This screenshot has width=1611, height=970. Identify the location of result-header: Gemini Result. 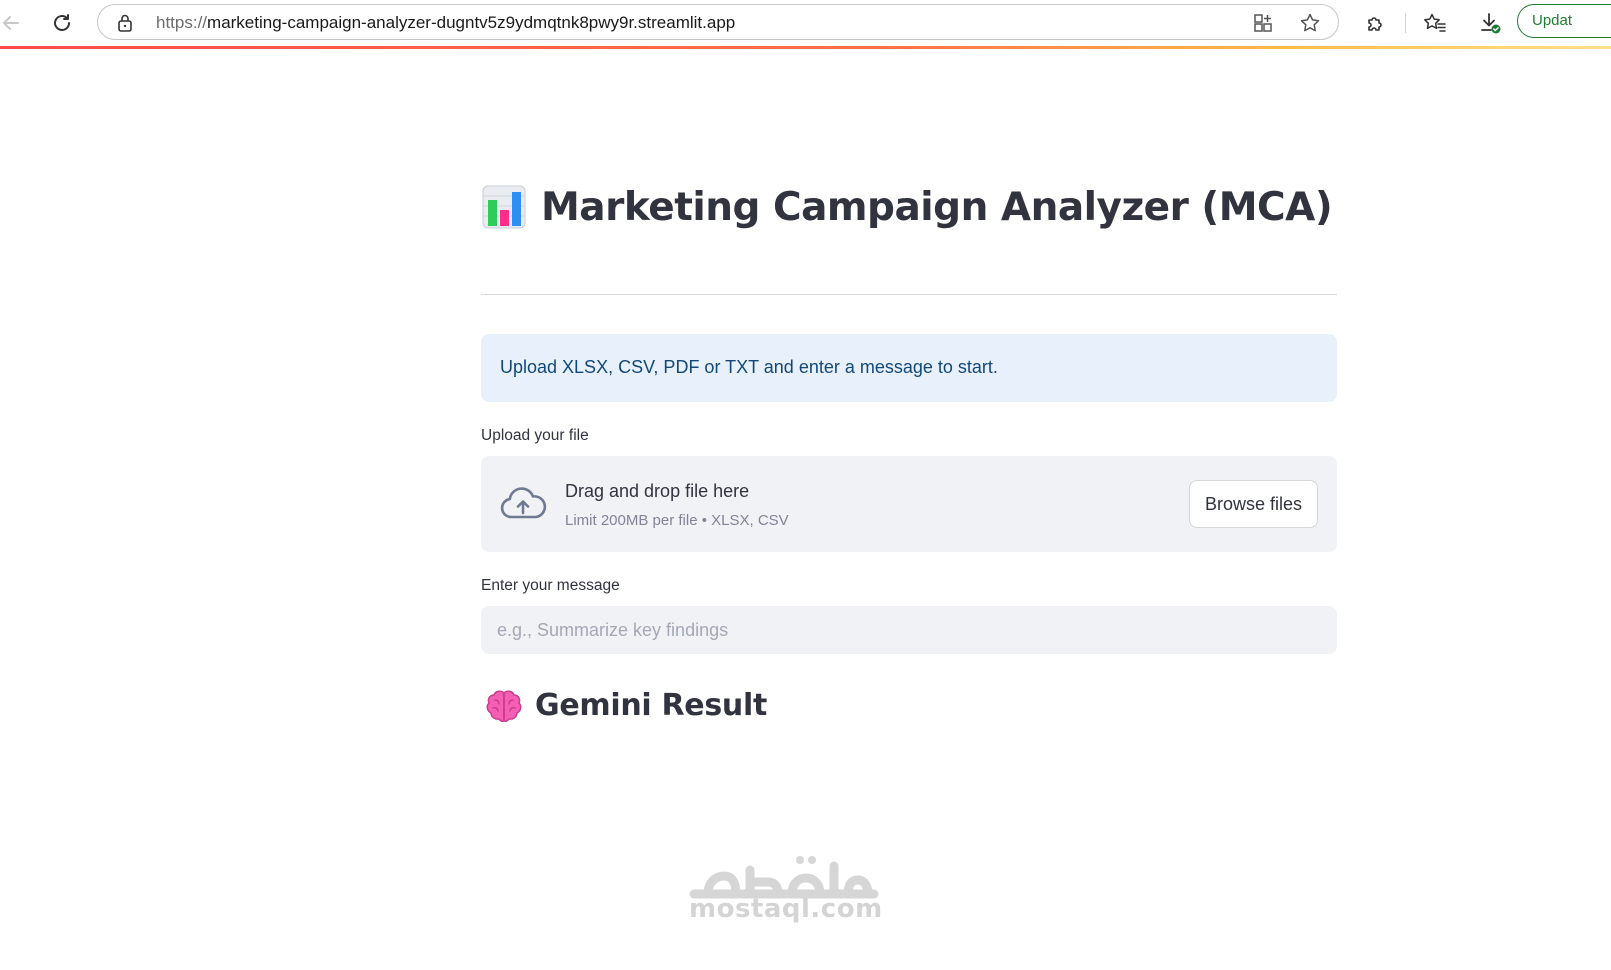
(626, 705).